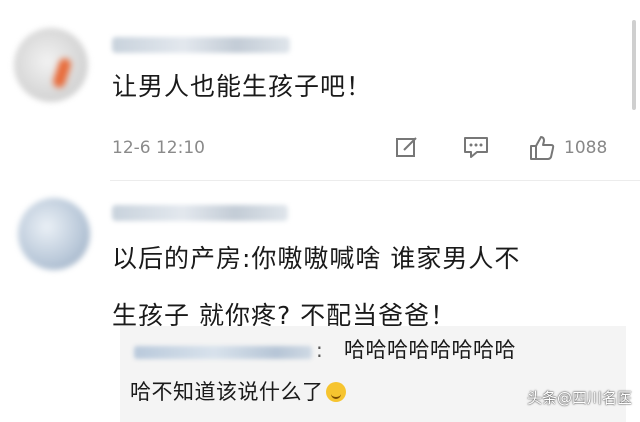  I want to click on scrollbar, so click(634, 65).